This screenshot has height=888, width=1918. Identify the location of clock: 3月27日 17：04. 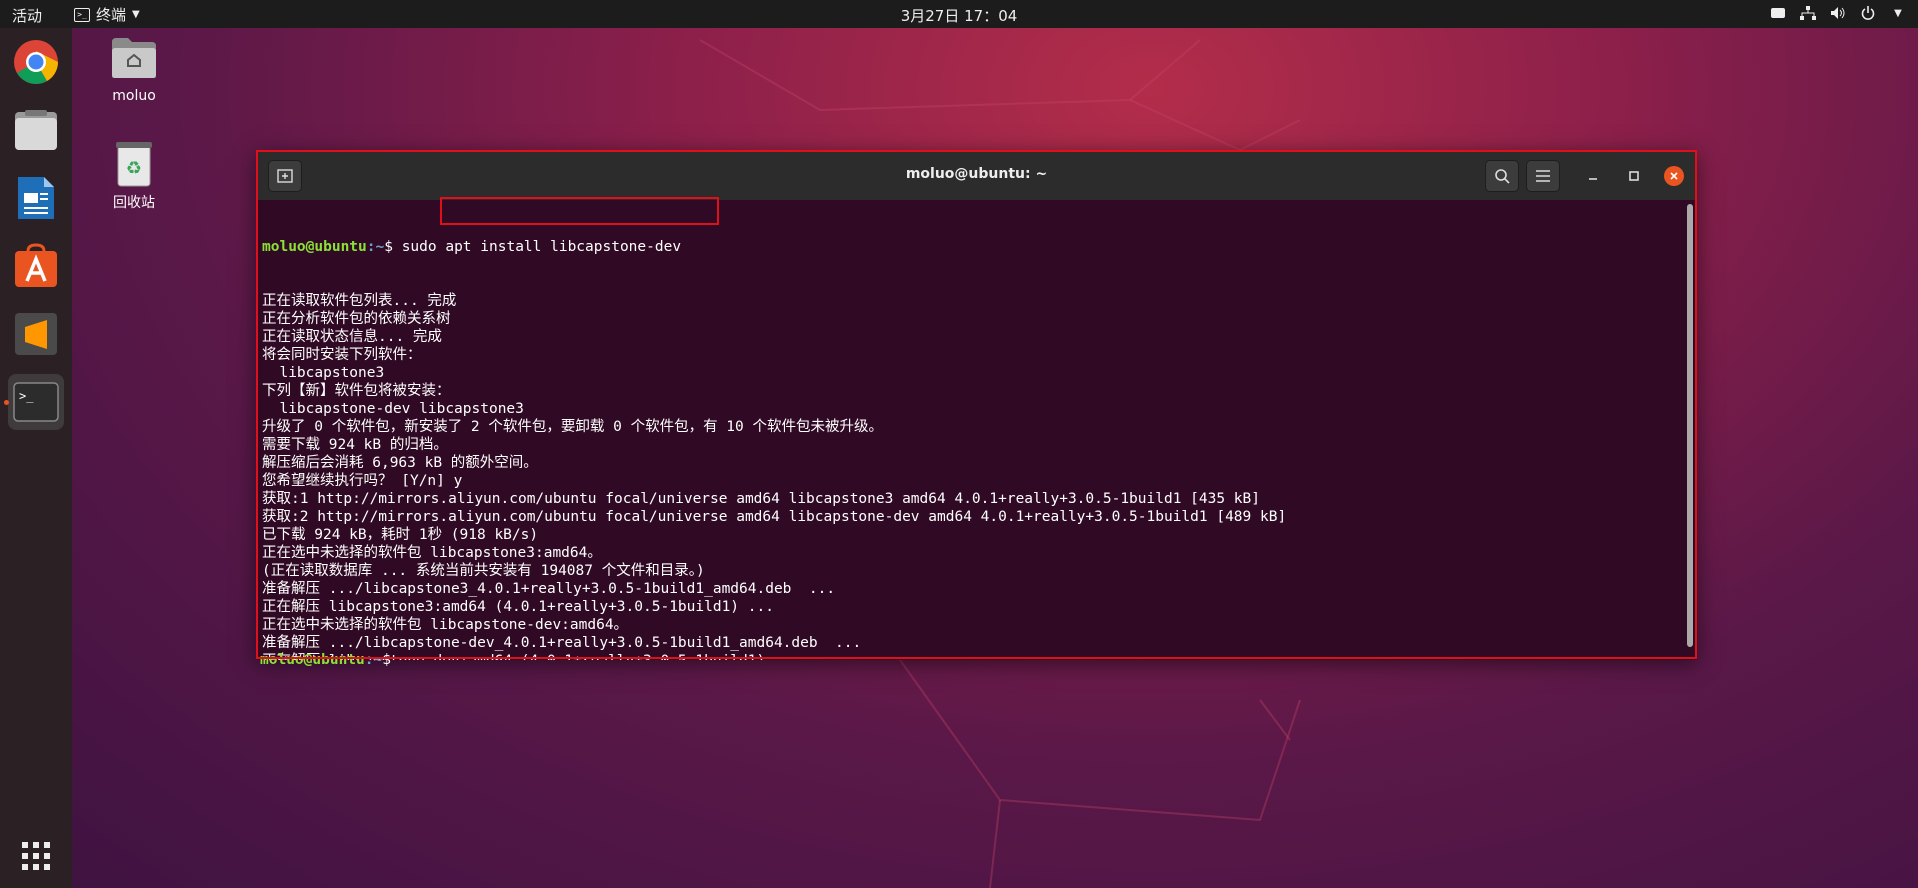
(959, 16).